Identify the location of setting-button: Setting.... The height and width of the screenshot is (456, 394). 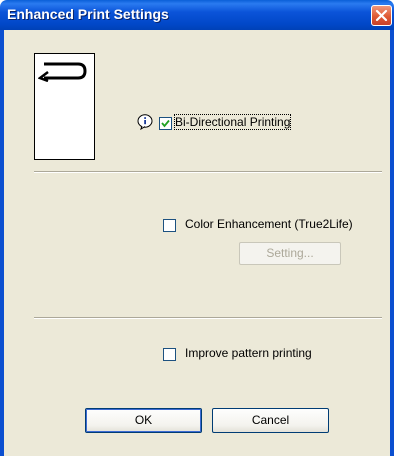
(290, 253).